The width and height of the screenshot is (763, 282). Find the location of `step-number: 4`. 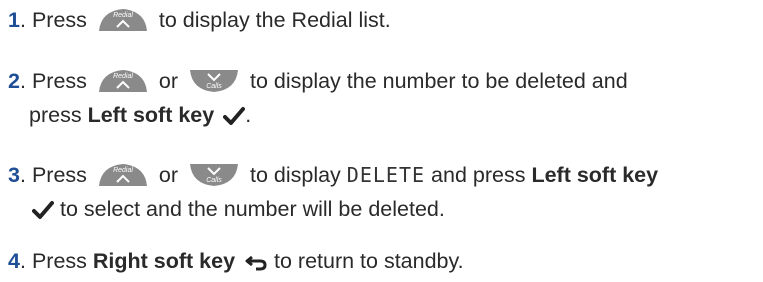

step-number: 4 is located at coordinates (14, 261).